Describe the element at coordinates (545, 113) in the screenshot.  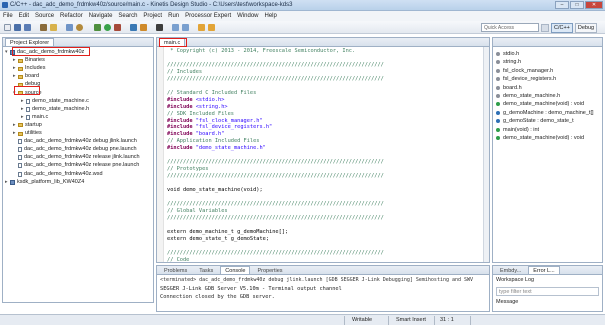
I see `outline-item: g_demoMachine : demo_machine_t[]` at that location.